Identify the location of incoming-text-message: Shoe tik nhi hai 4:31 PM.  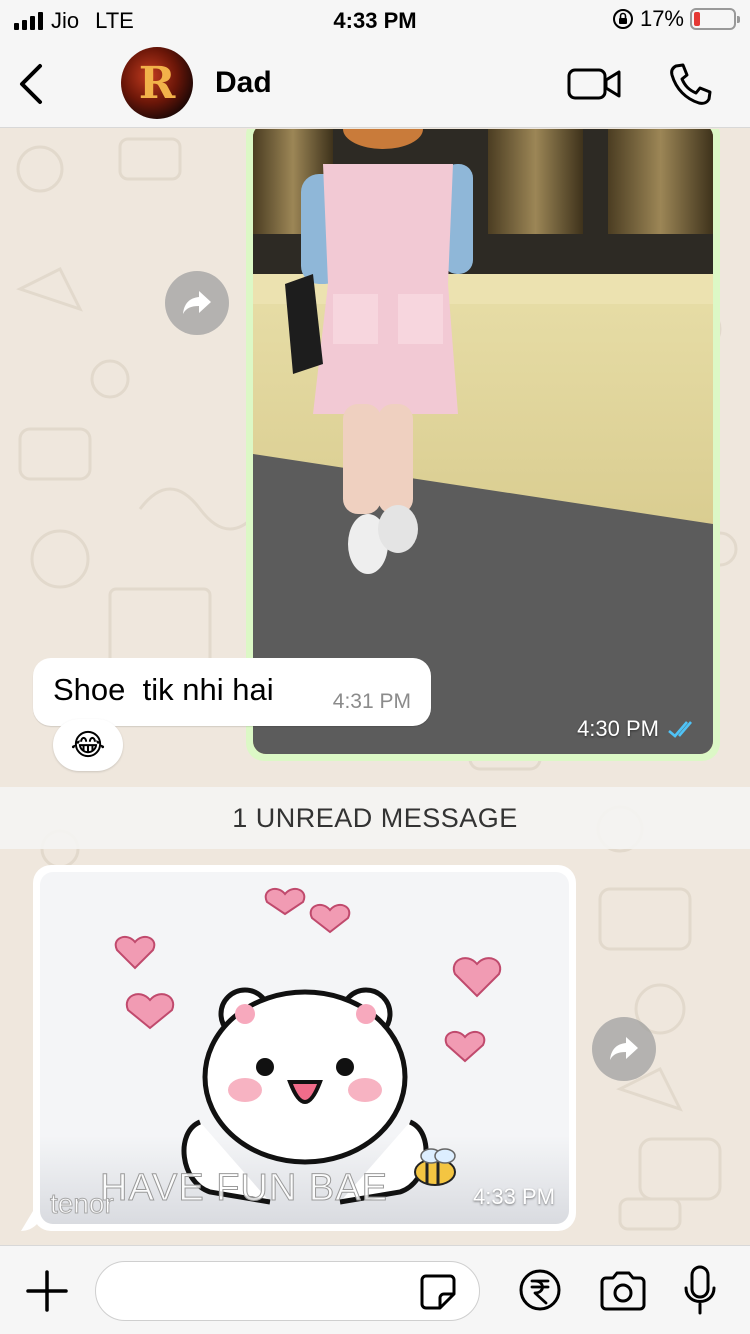
(232, 692).